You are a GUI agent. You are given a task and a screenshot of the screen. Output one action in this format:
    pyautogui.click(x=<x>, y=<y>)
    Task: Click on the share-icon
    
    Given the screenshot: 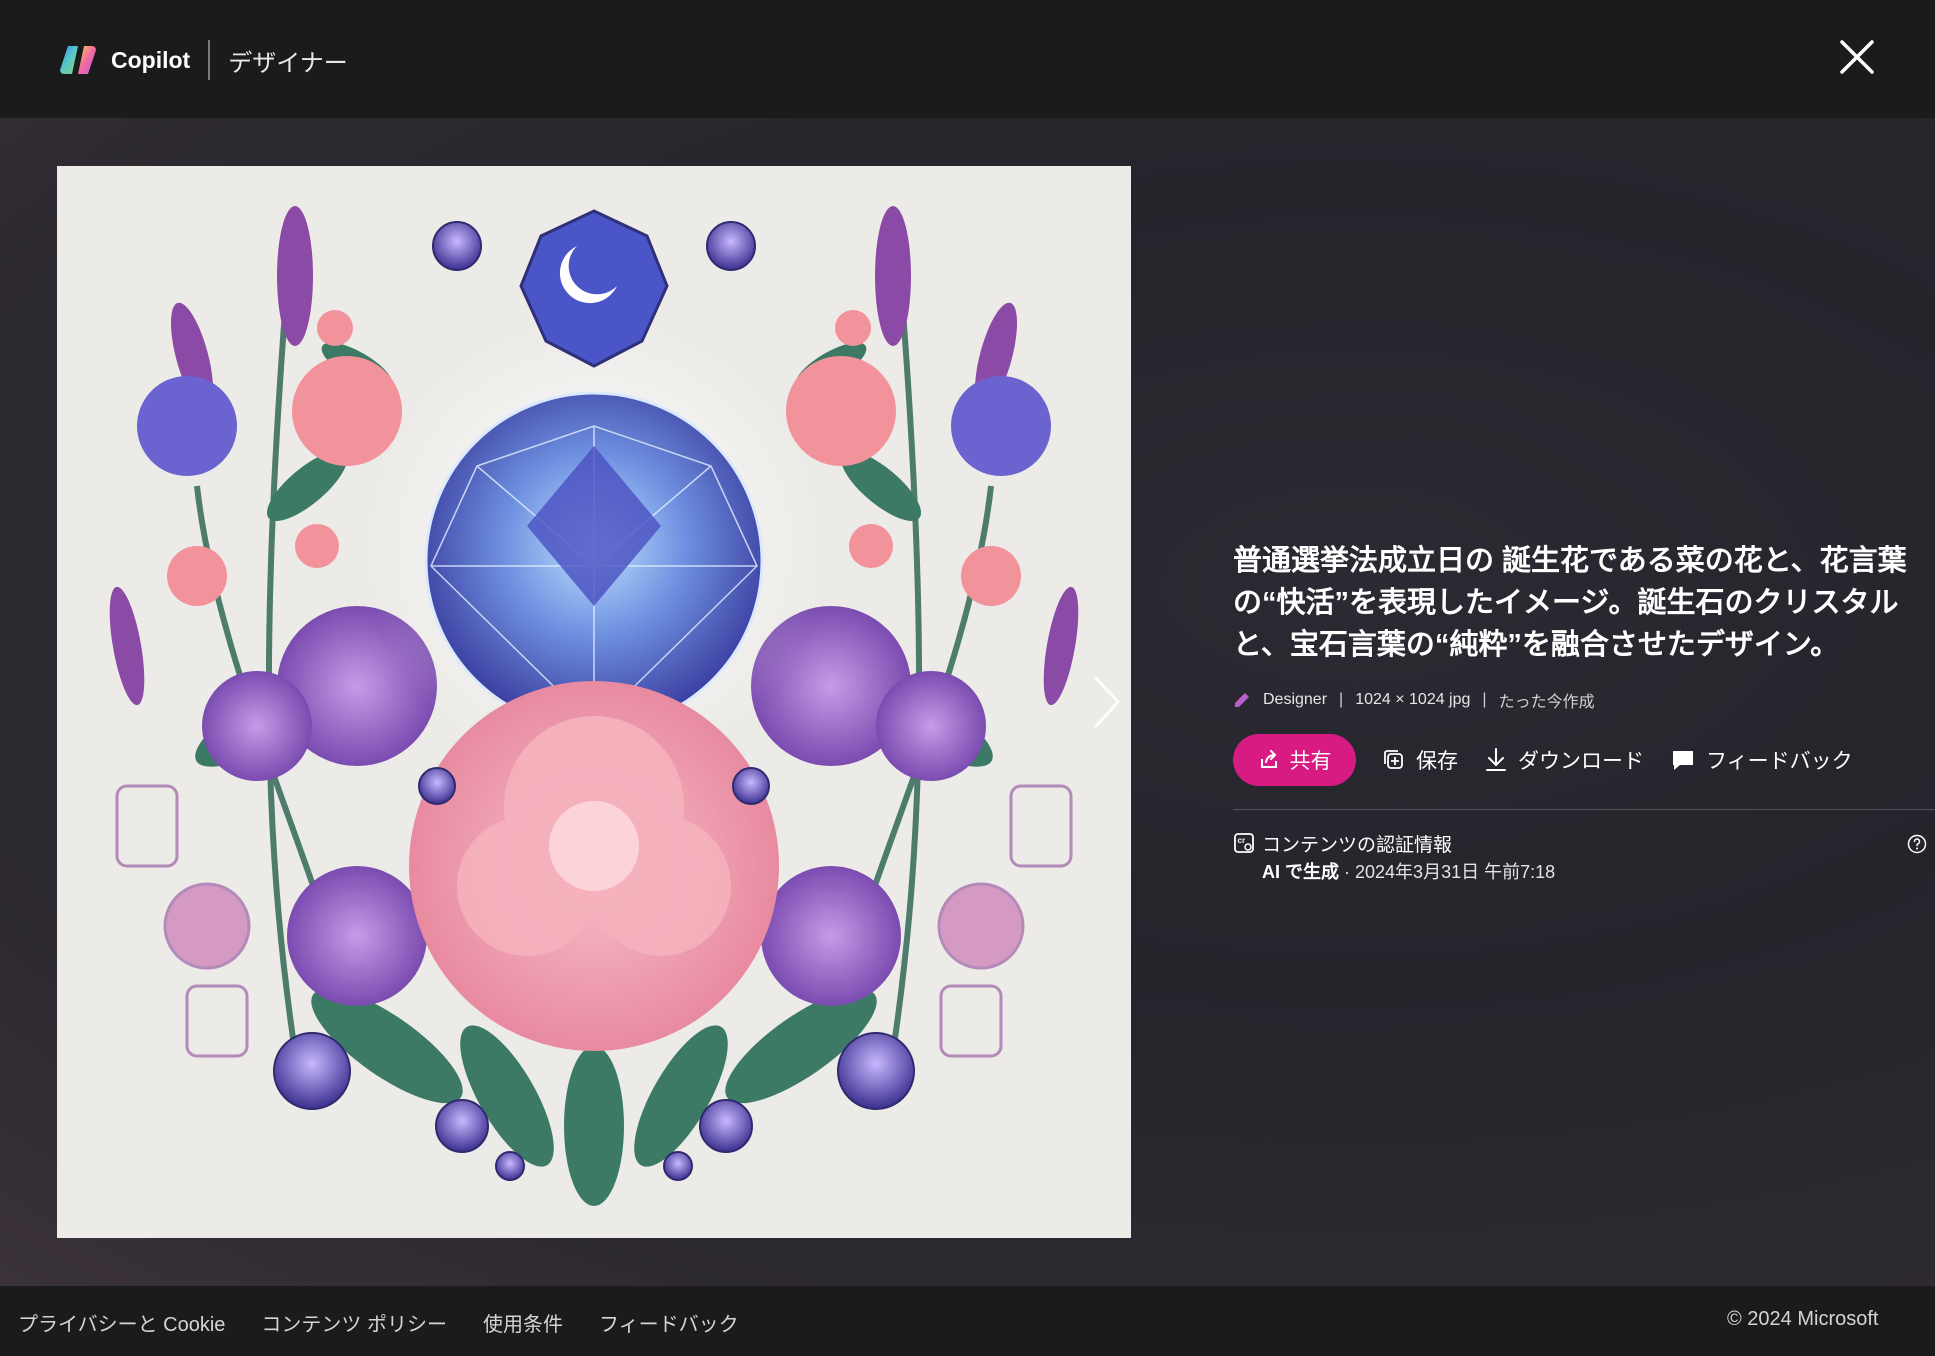 What is the action you would take?
    pyautogui.click(x=1268, y=759)
    